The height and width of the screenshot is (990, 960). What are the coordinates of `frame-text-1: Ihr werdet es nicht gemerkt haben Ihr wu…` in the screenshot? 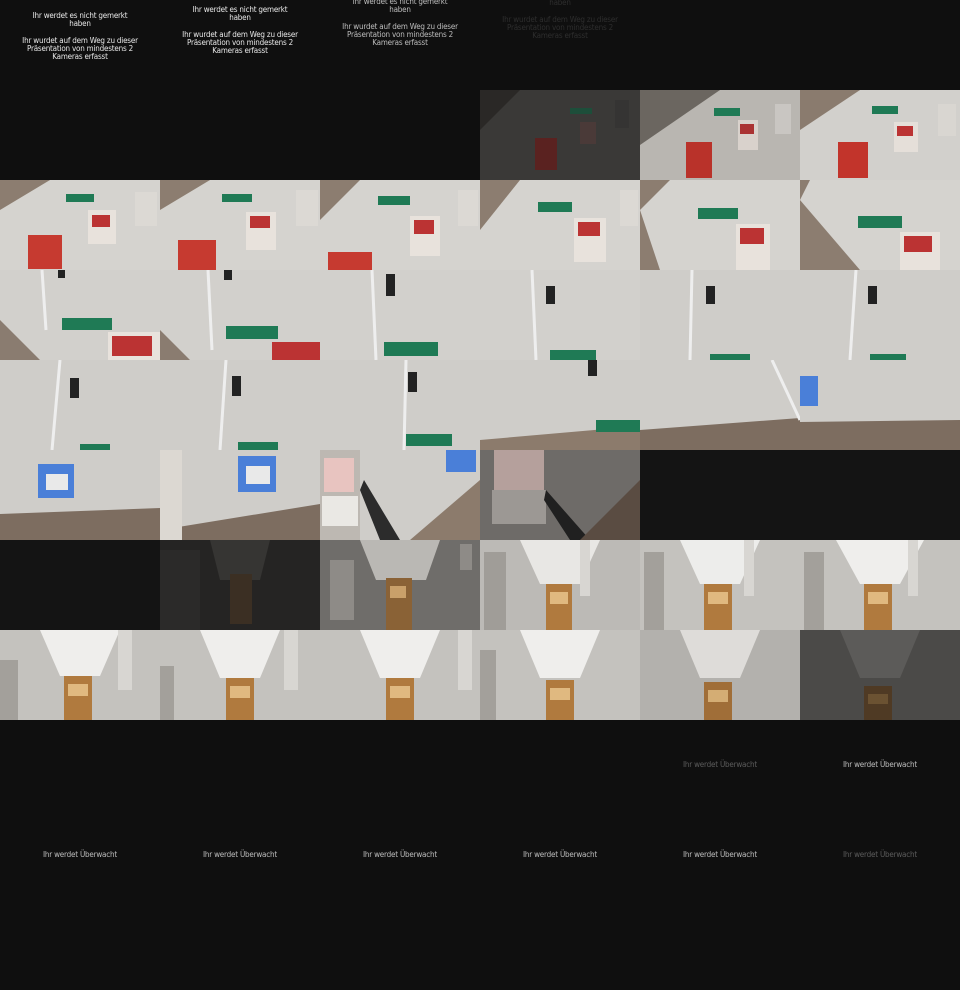 It's located at (80, 45).